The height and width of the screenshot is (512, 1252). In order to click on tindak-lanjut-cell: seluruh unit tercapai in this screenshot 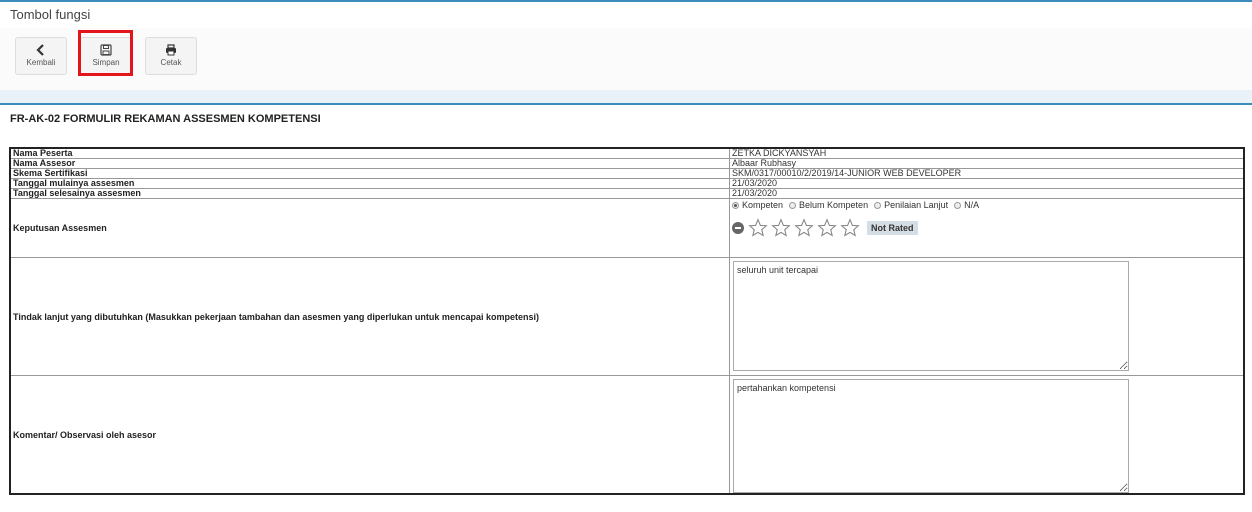, I will do `click(987, 316)`.